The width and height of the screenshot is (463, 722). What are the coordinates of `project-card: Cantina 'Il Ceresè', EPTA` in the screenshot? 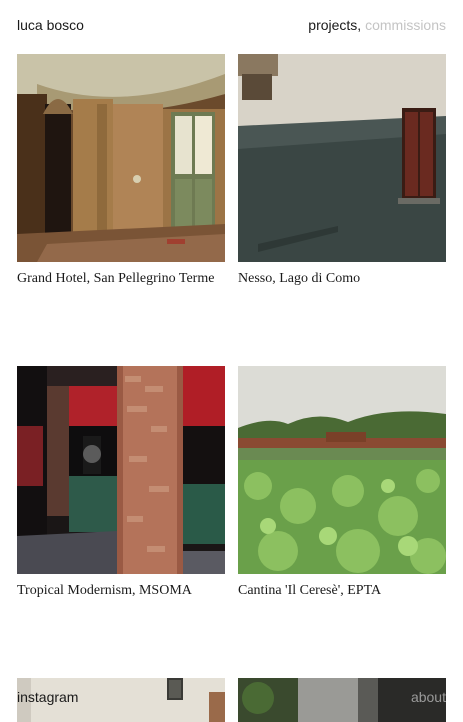 It's located at (342, 482).